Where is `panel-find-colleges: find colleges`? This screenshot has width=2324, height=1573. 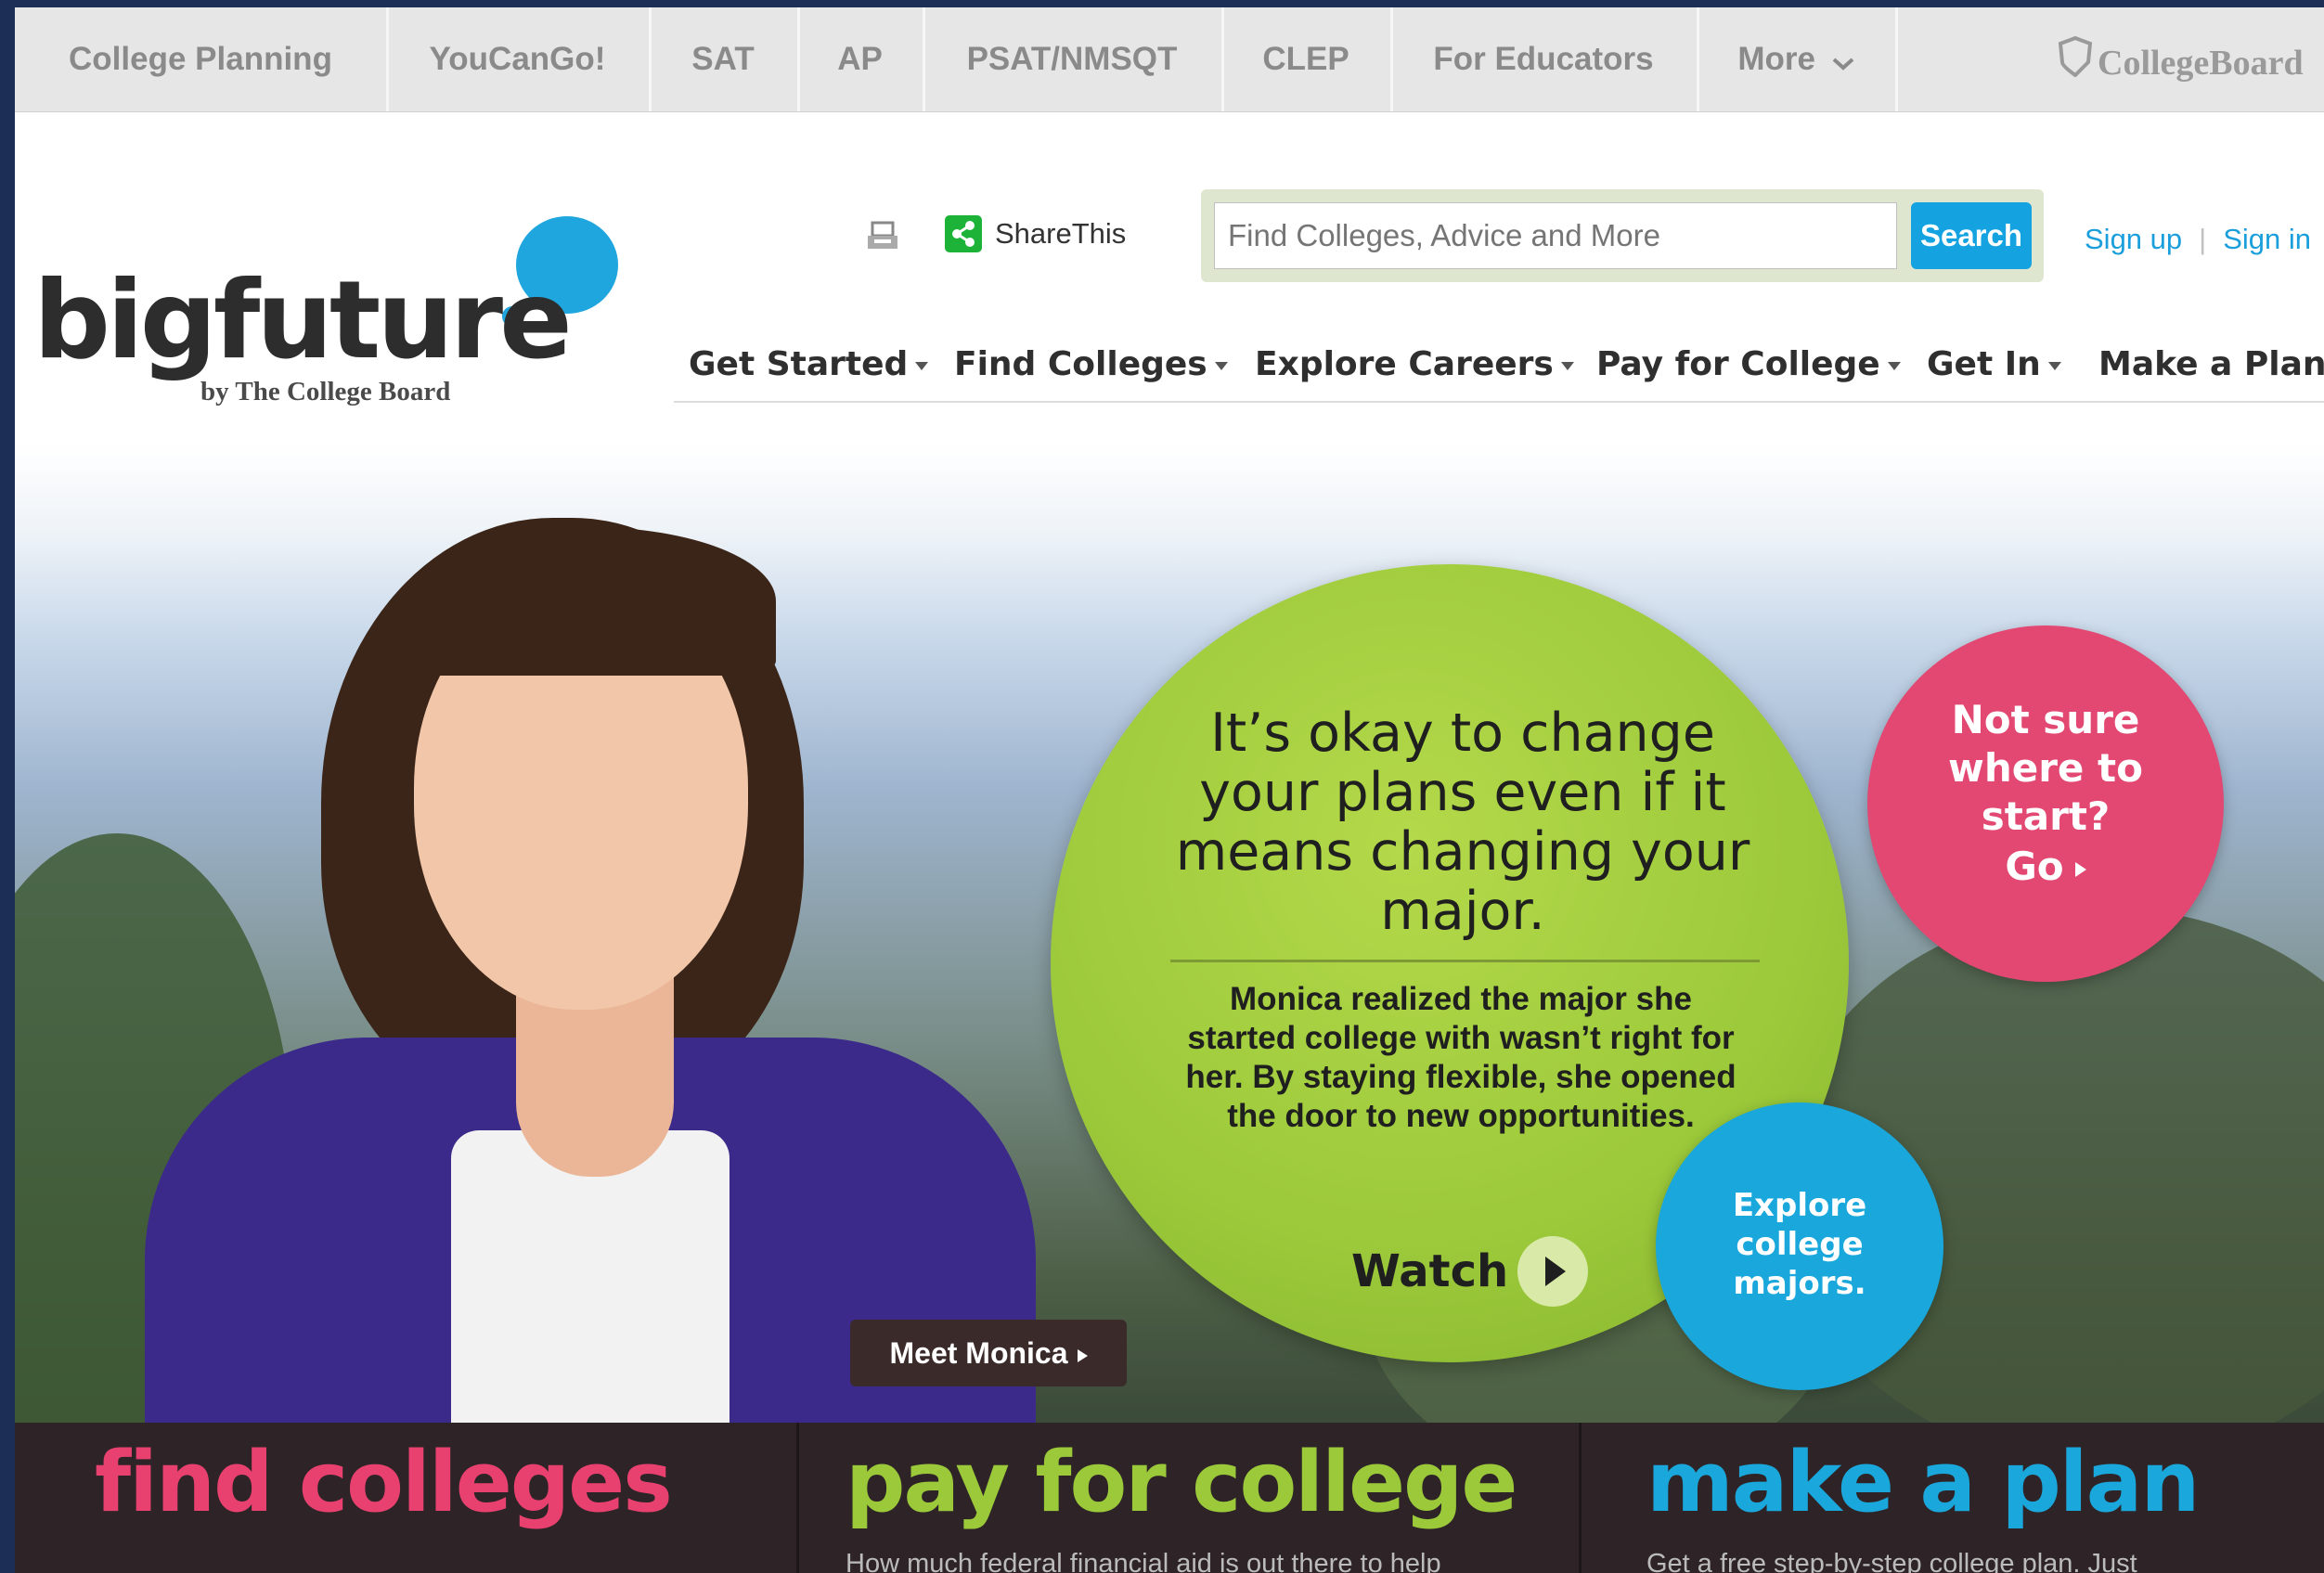 panel-find-colleges: find colleges is located at coordinates (406, 1498).